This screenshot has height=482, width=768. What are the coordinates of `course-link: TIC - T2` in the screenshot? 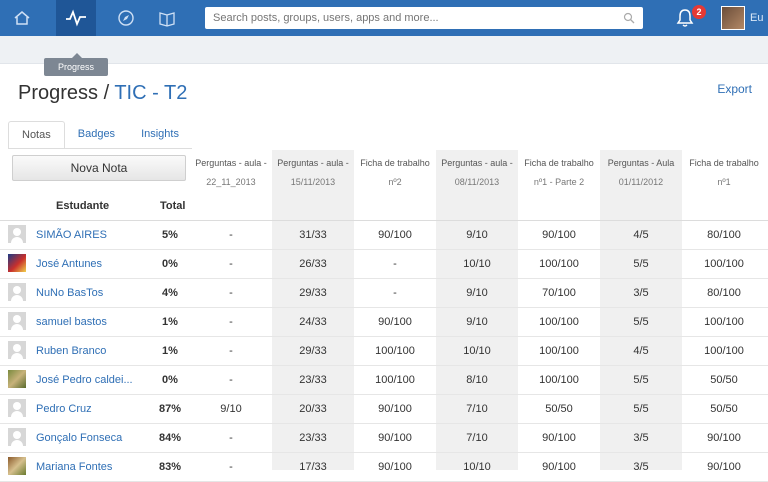 It's located at (150, 93).